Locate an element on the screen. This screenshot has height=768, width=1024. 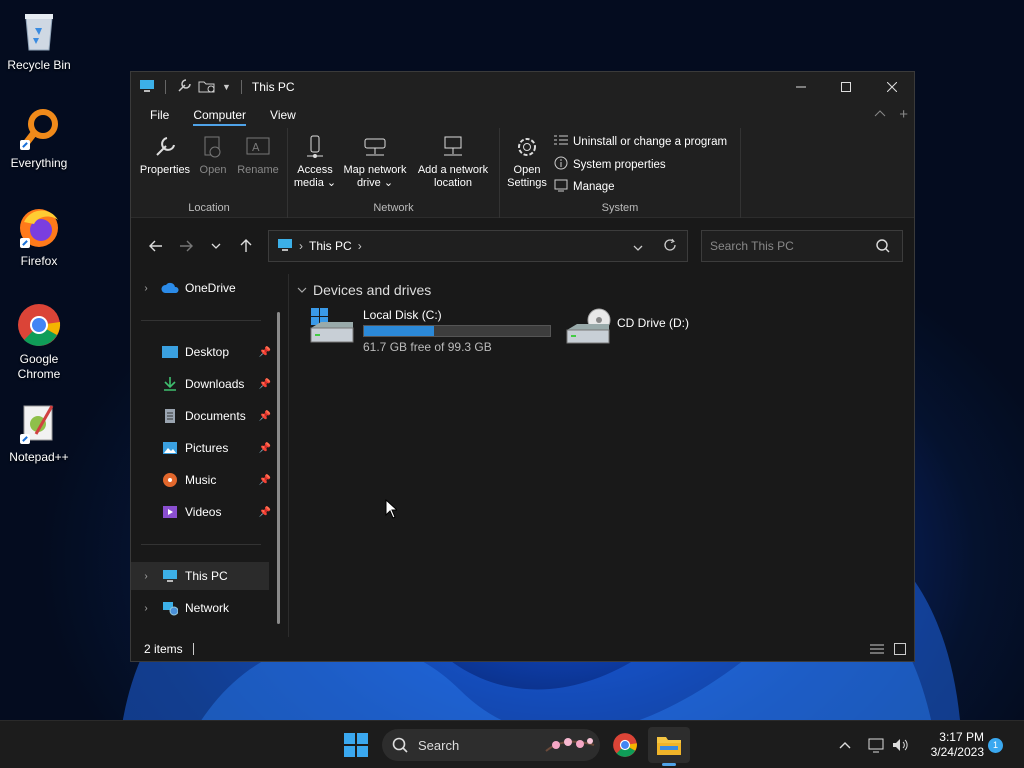
map-network-drive-button: Map network drive ⌄ is located at coordinates (375, 161).